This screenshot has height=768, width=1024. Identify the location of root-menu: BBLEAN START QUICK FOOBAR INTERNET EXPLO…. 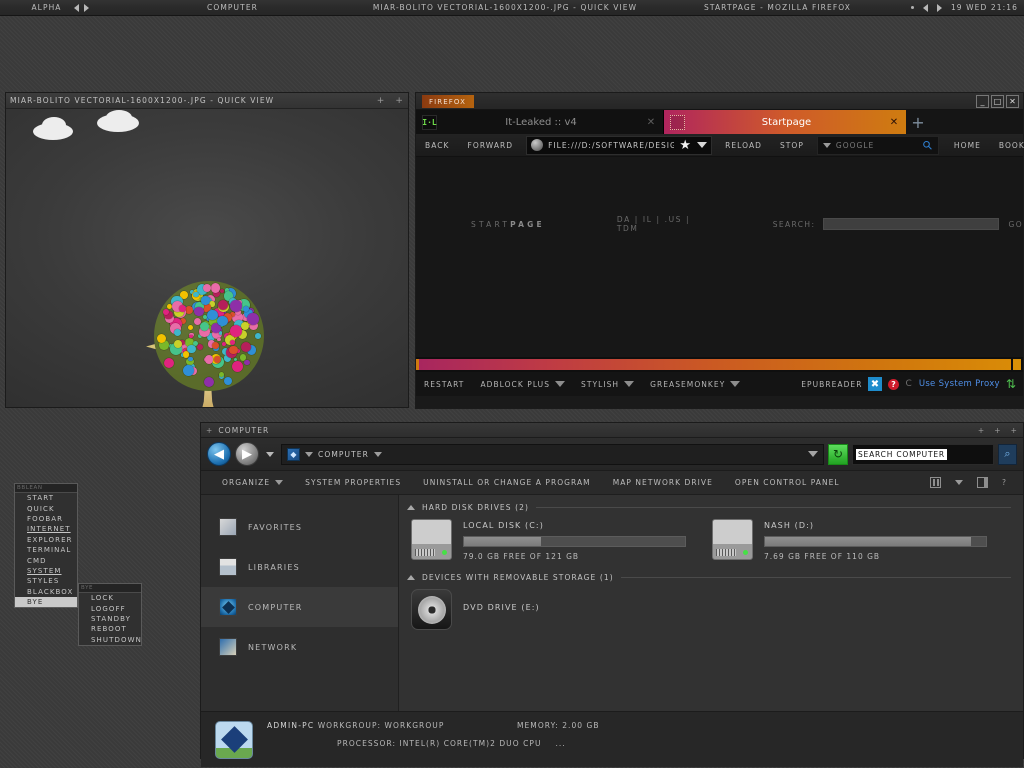
(46, 546).